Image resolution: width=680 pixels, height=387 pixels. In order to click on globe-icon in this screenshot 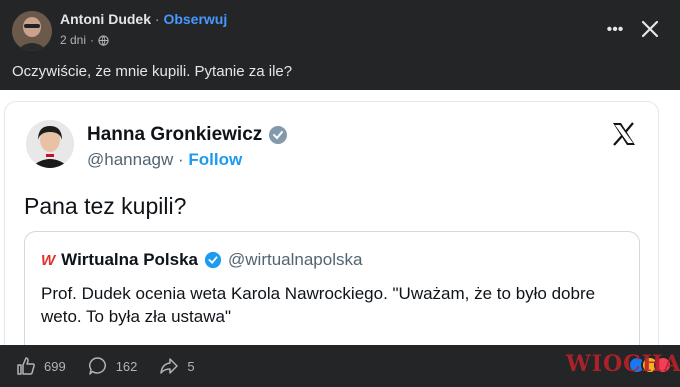, I will do `click(103, 40)`.